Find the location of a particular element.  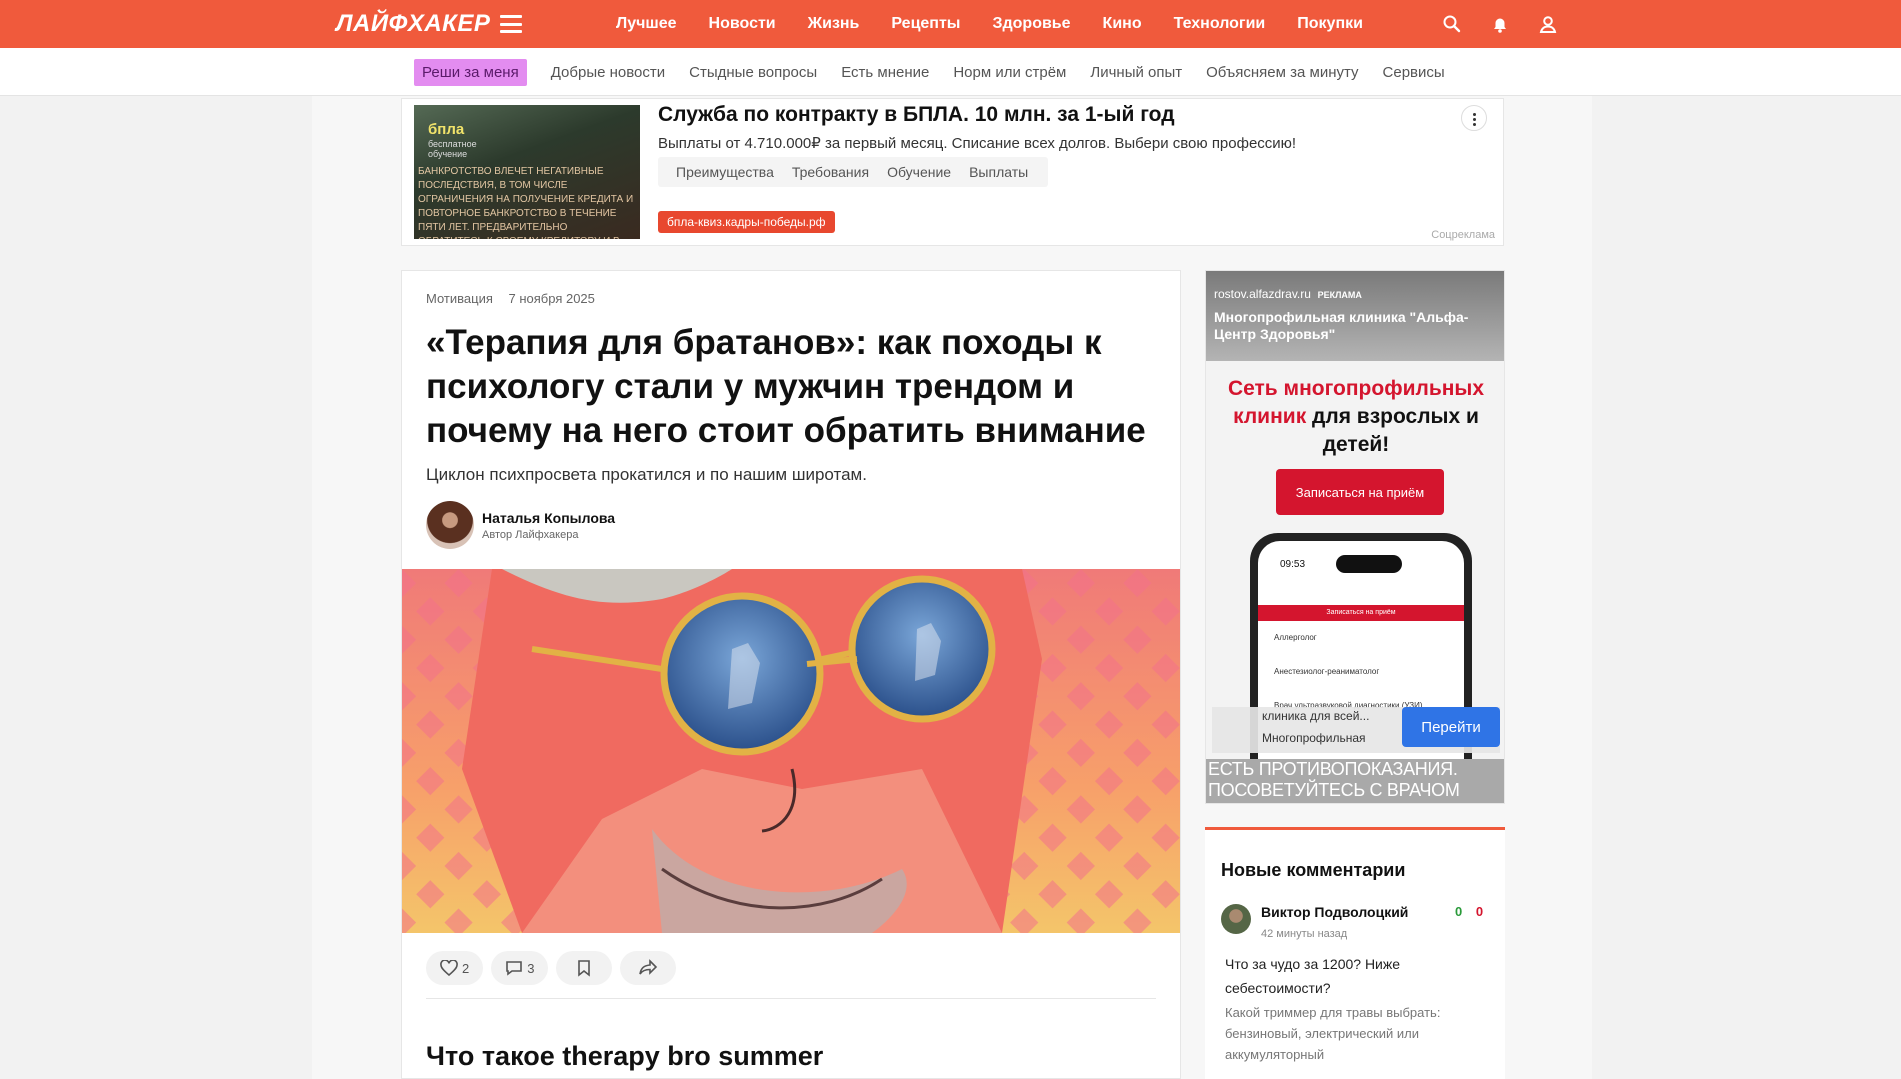

goto-button: Перейти is located at coordinates (1451, 727).